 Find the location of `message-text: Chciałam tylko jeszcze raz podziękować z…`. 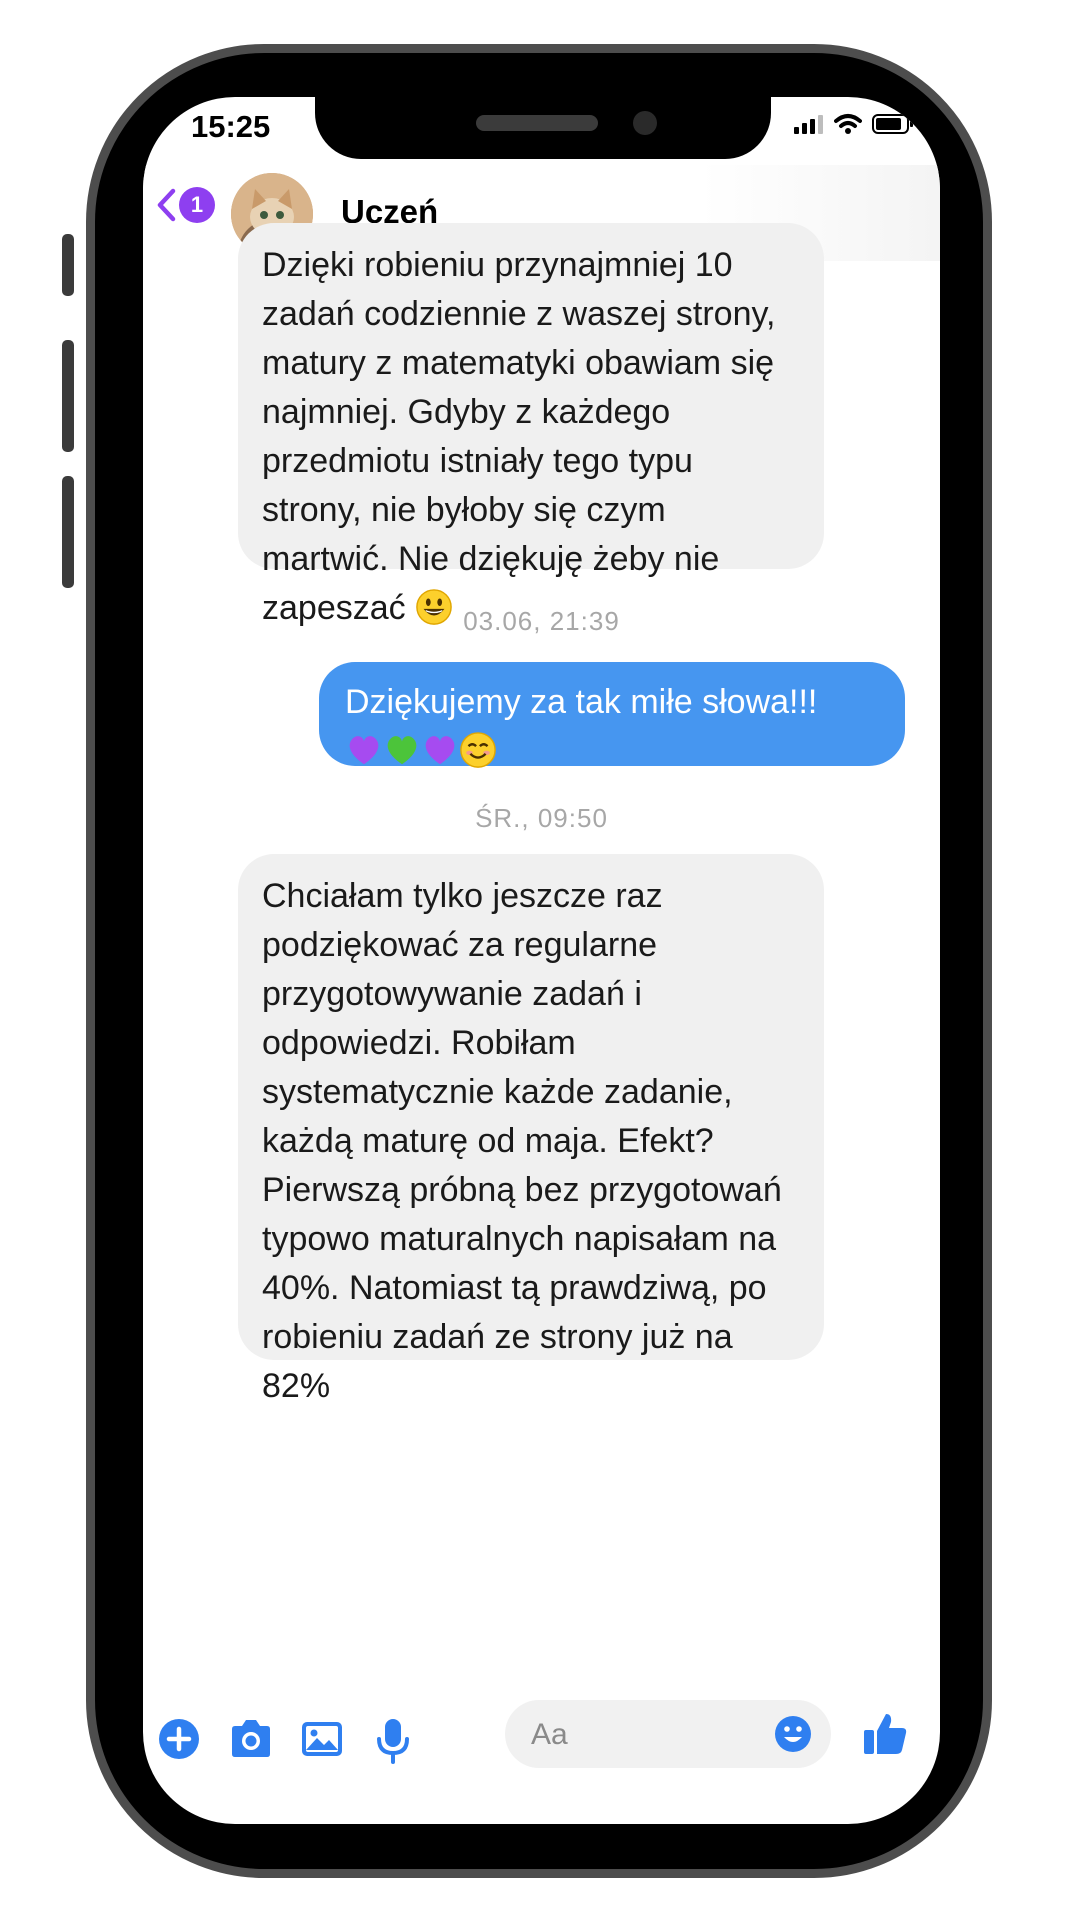

message-text: Chciałam tylko jeszcze raz podziękować z… is located at coordinates (522, 1141).